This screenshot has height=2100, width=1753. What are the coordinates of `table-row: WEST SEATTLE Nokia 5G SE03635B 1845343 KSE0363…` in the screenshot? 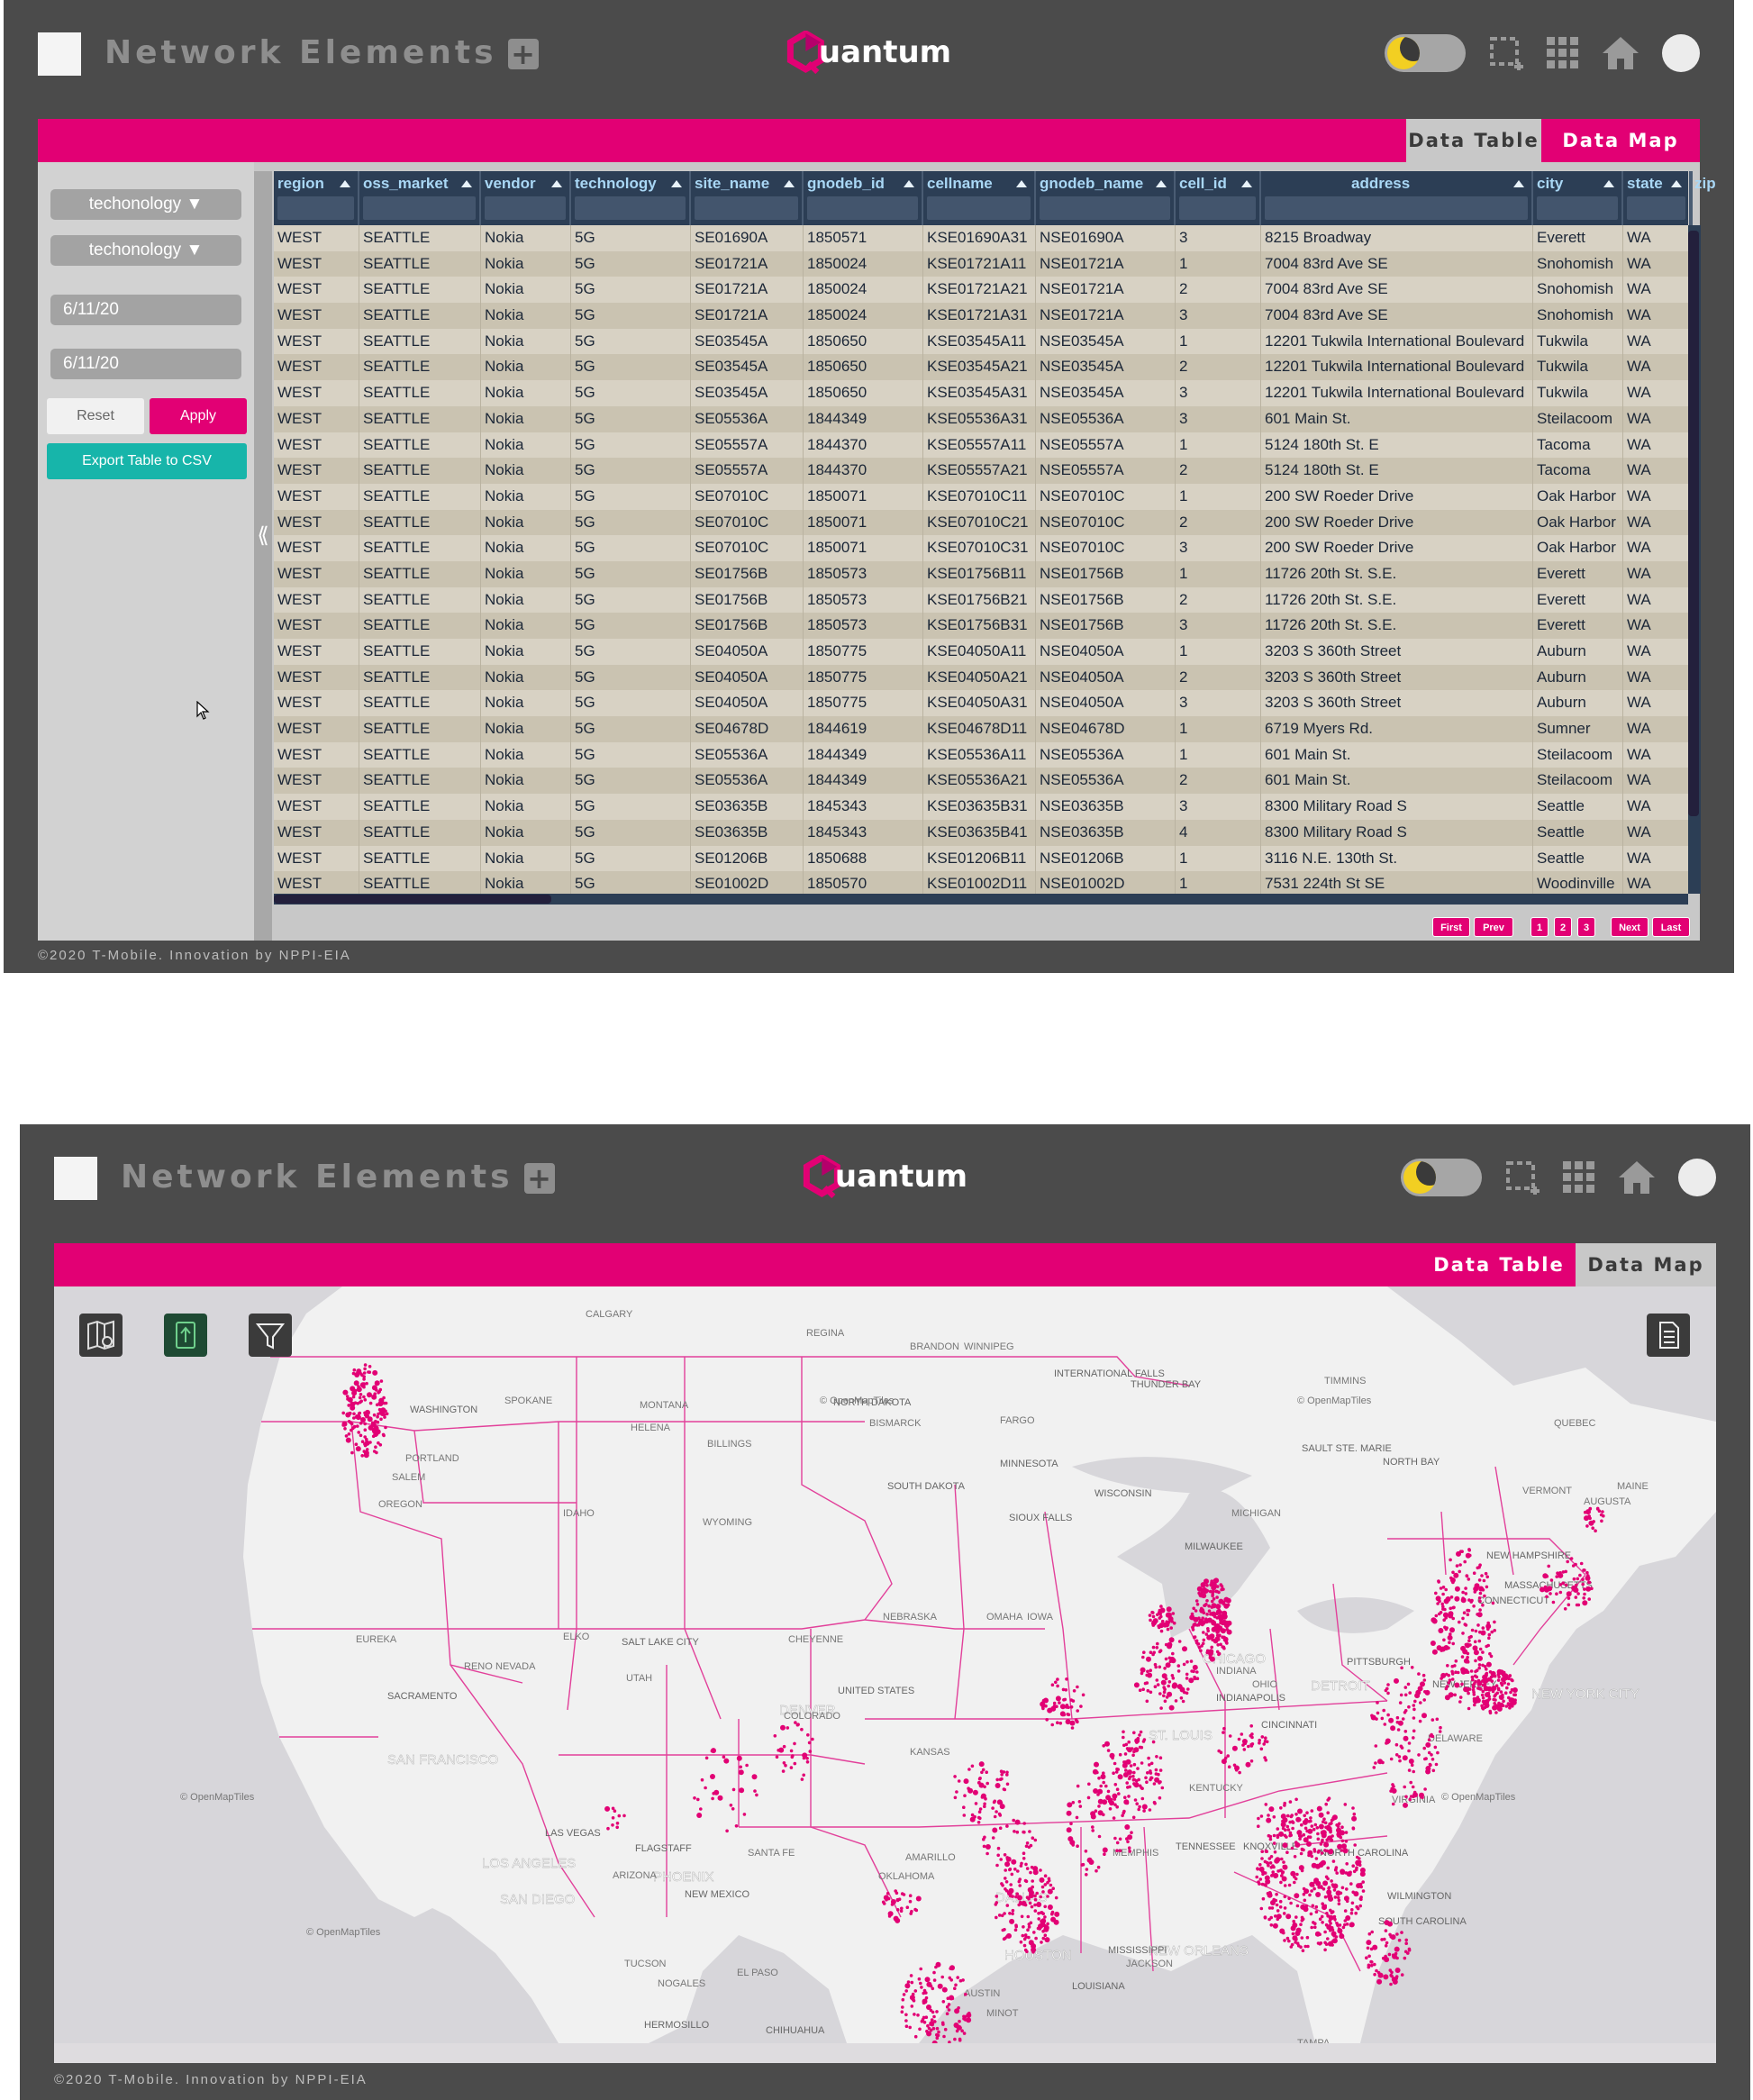 It's located at (981, 807).